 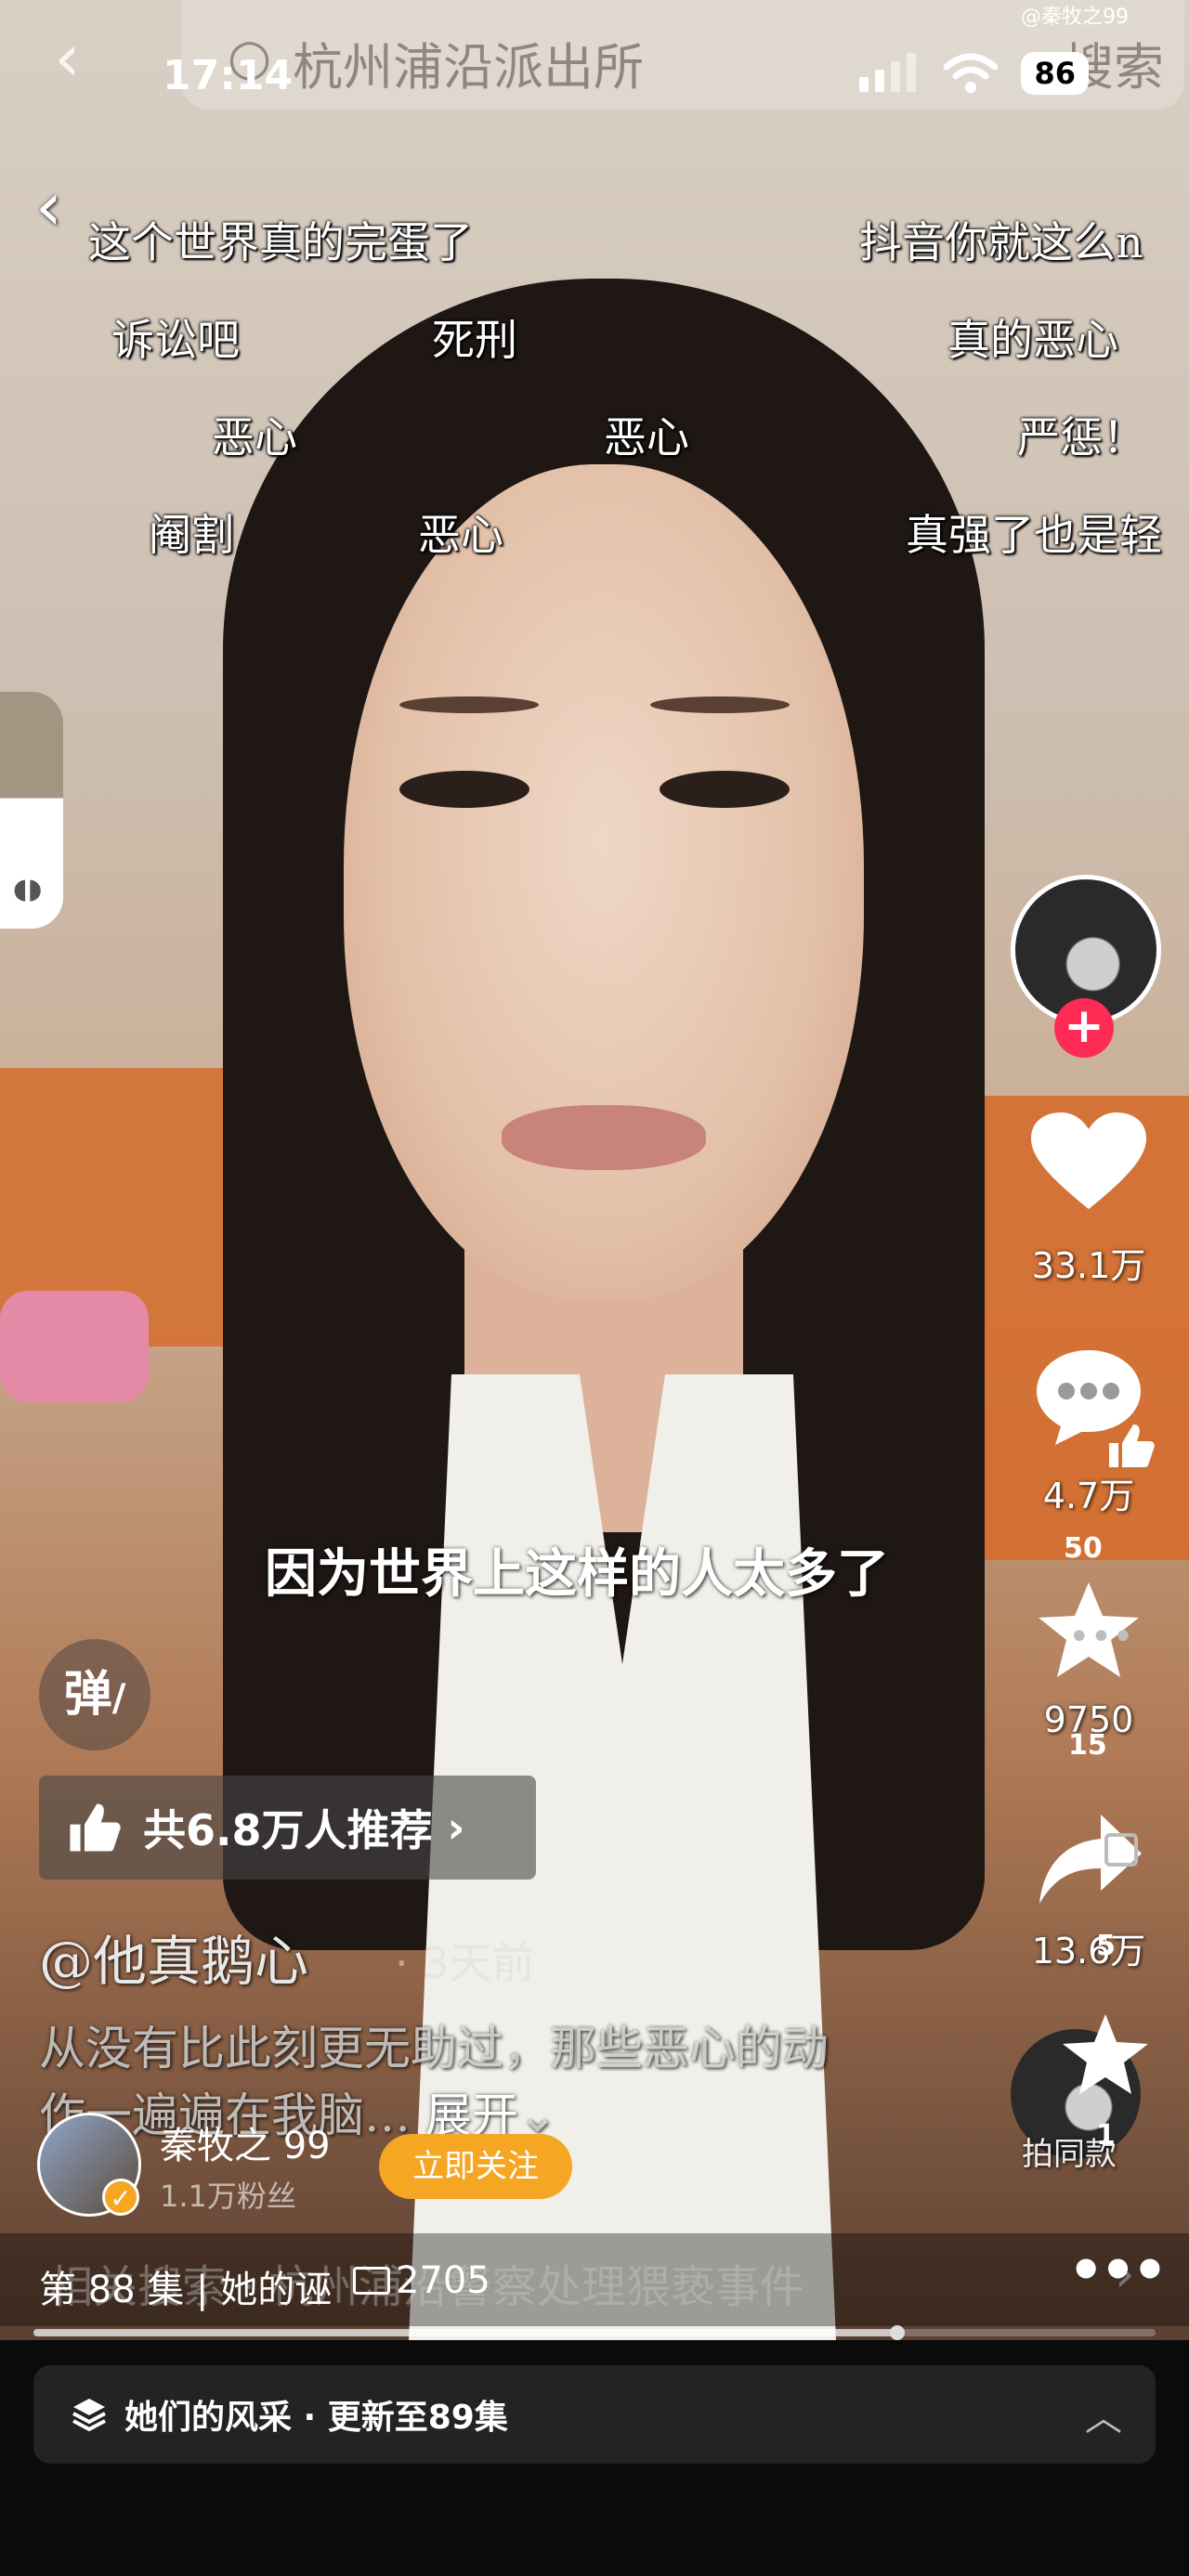 I want to click on thumbs-up-icon, so click(x=95, y=1827).